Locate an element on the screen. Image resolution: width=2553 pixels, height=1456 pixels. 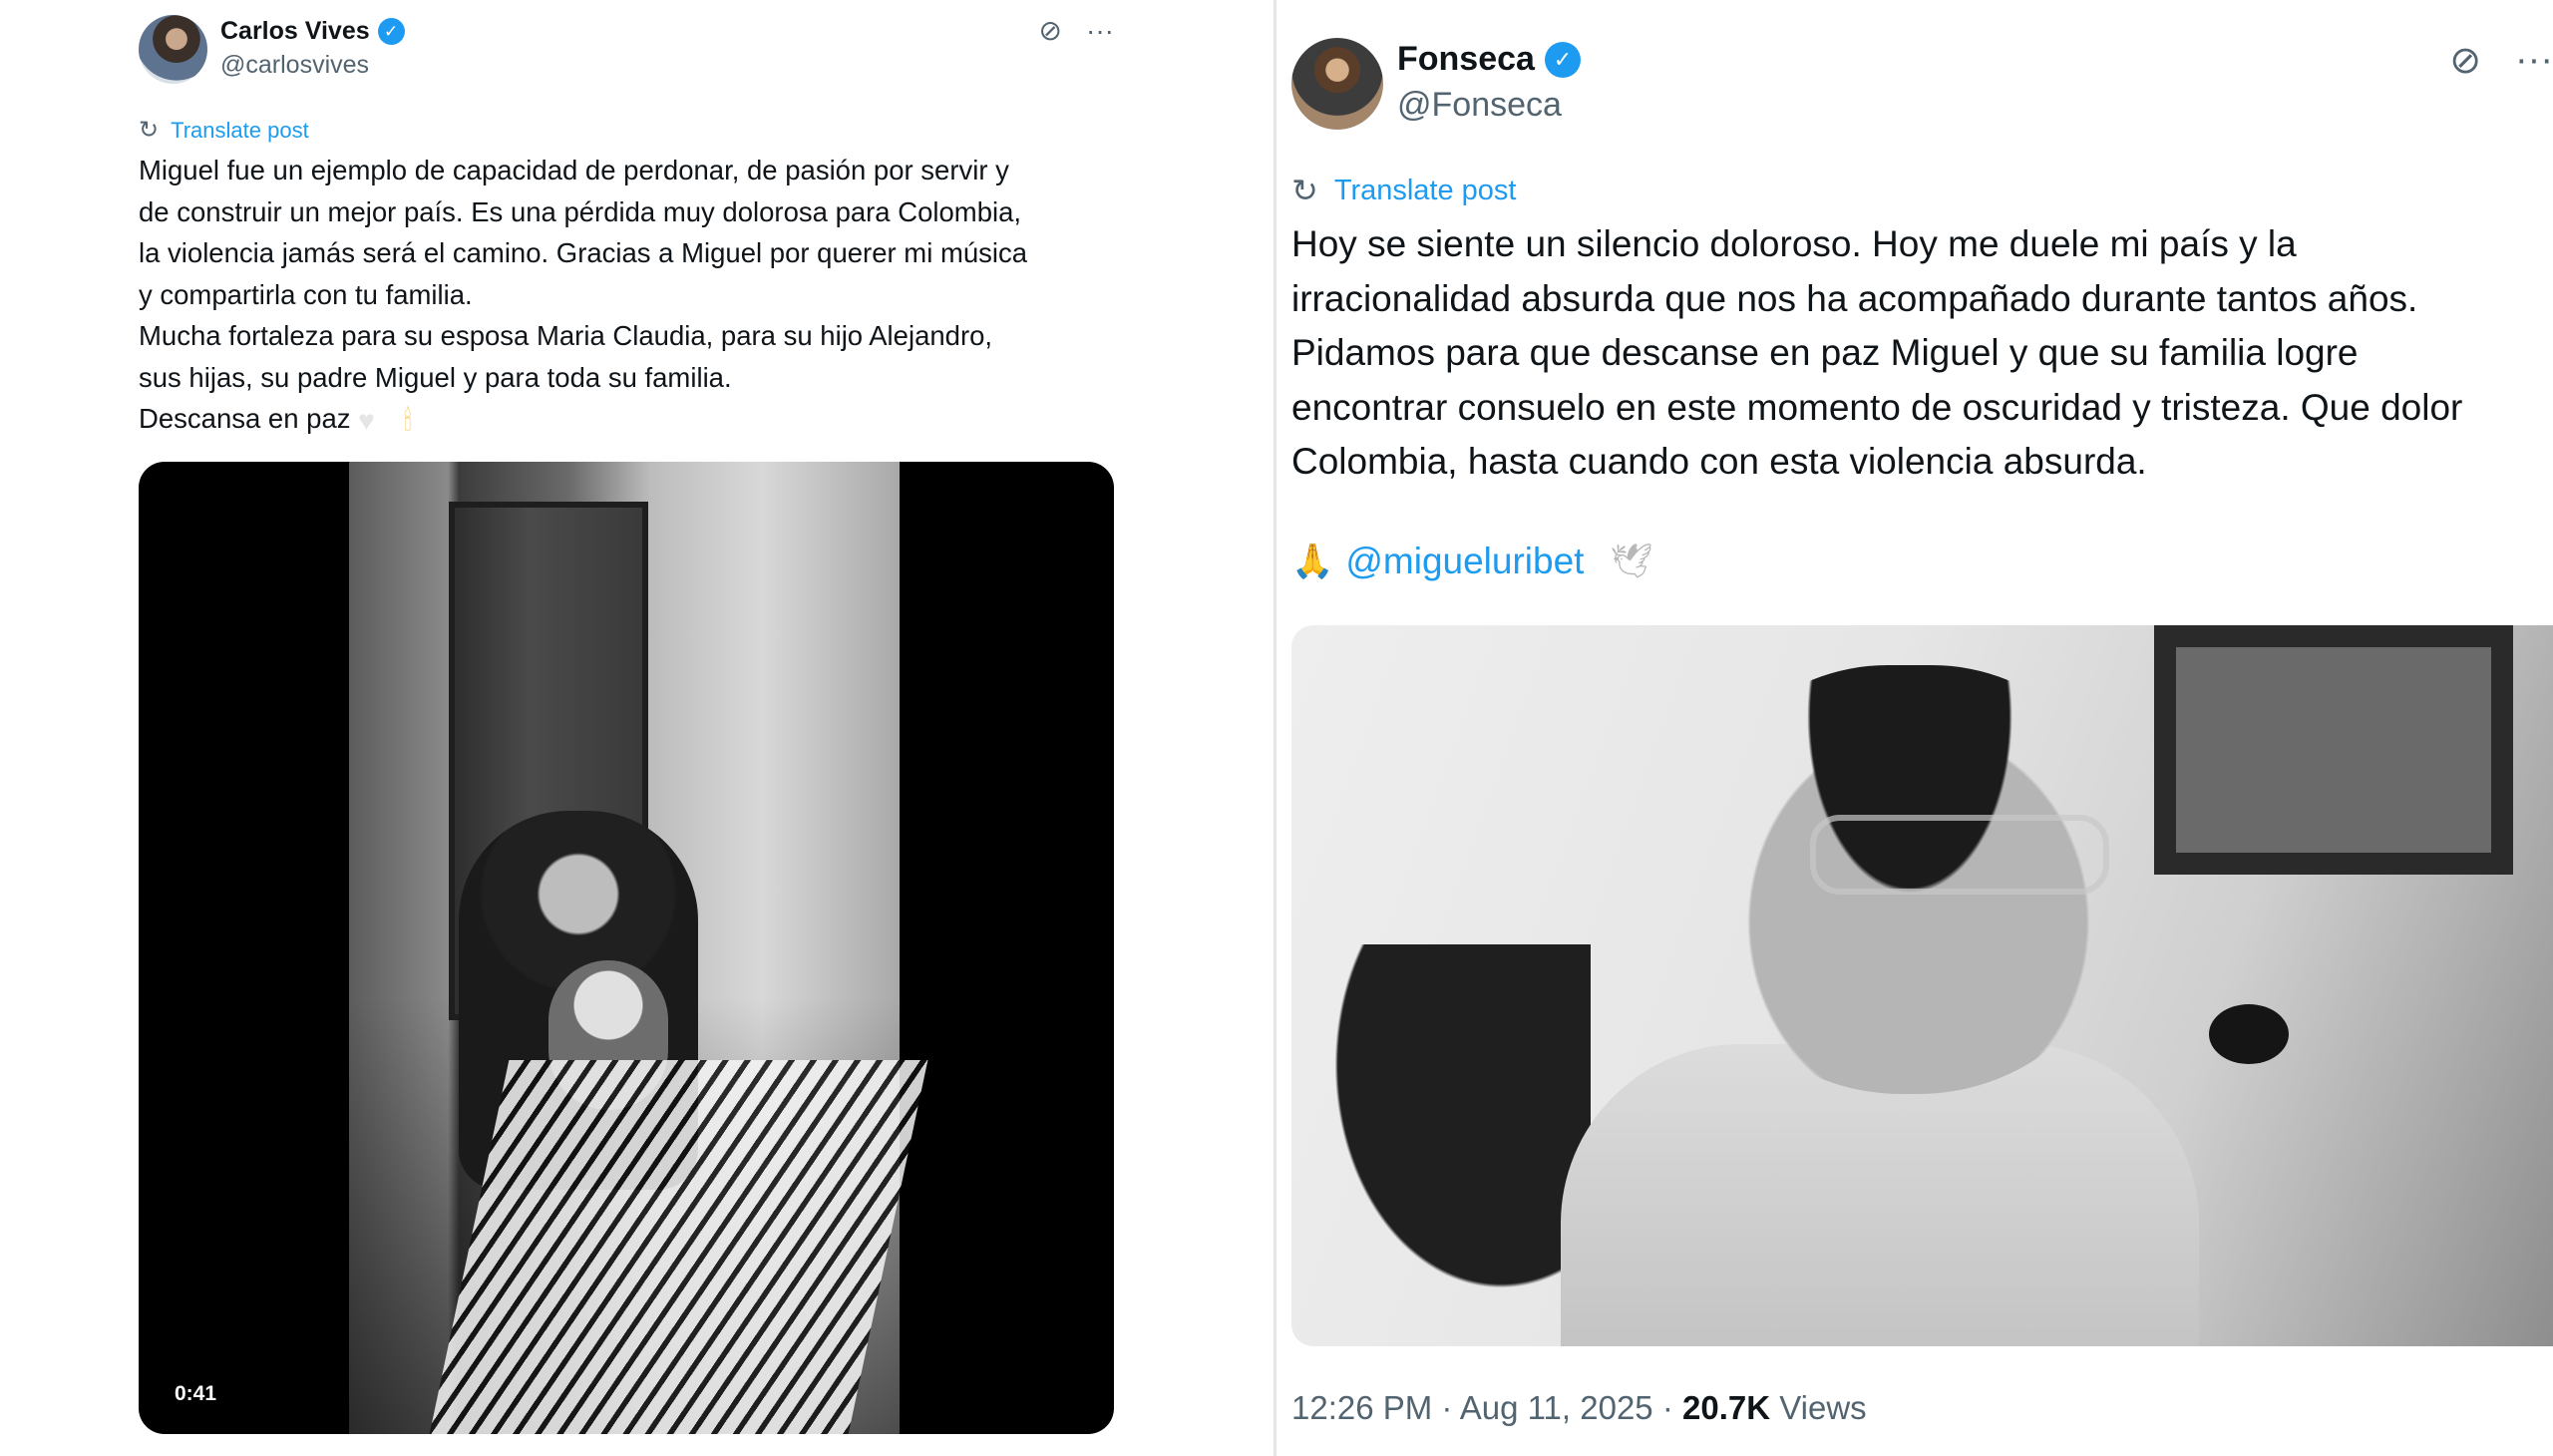
views-count: 20.7K is located at coordinates (1726, 1407).